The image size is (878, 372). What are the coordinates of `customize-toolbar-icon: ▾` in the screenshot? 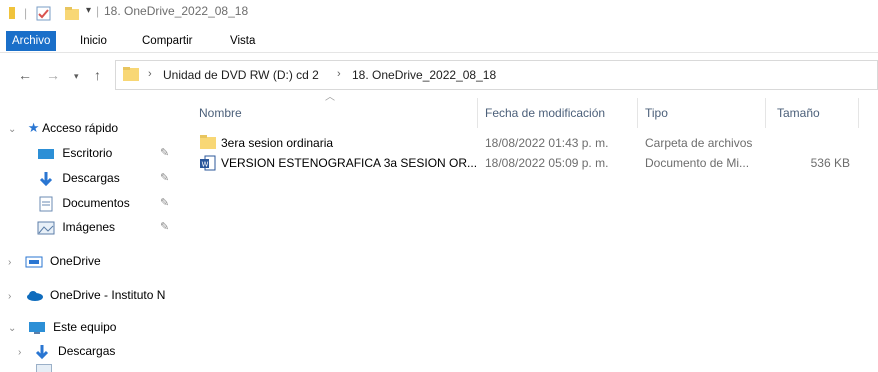 It's located at (88, 10).